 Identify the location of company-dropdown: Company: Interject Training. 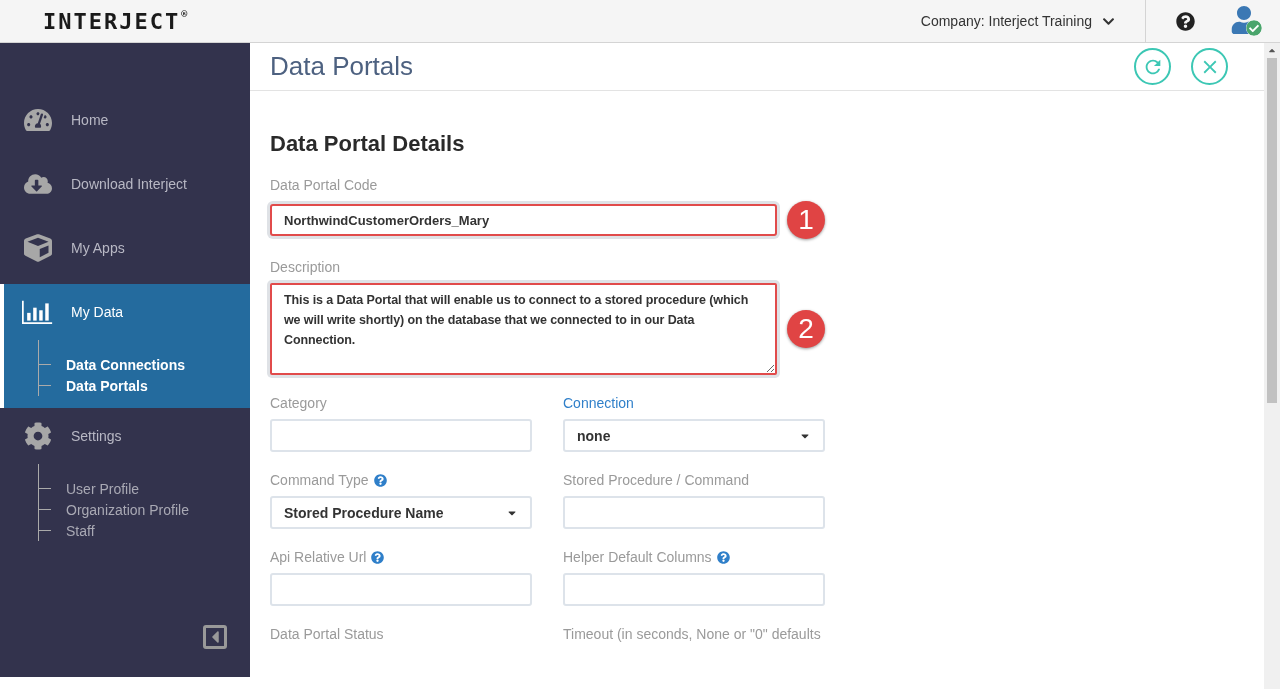
(1033, 21).